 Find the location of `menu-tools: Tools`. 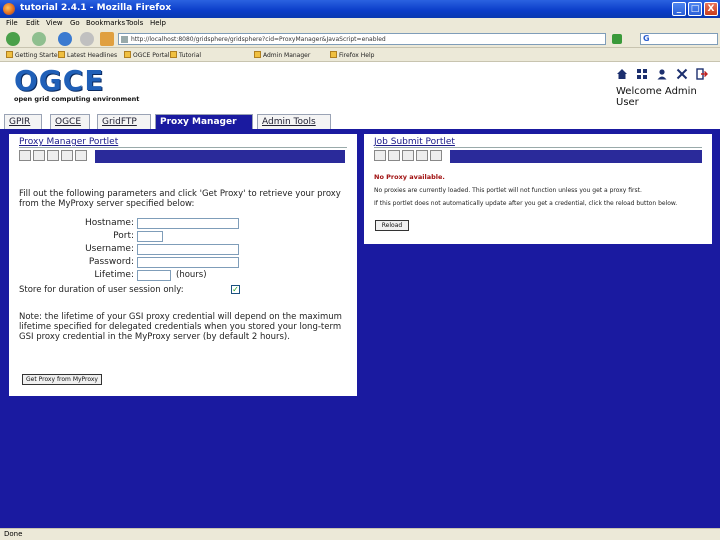

menu-tools: Tools is located at coordinates (134, 23).